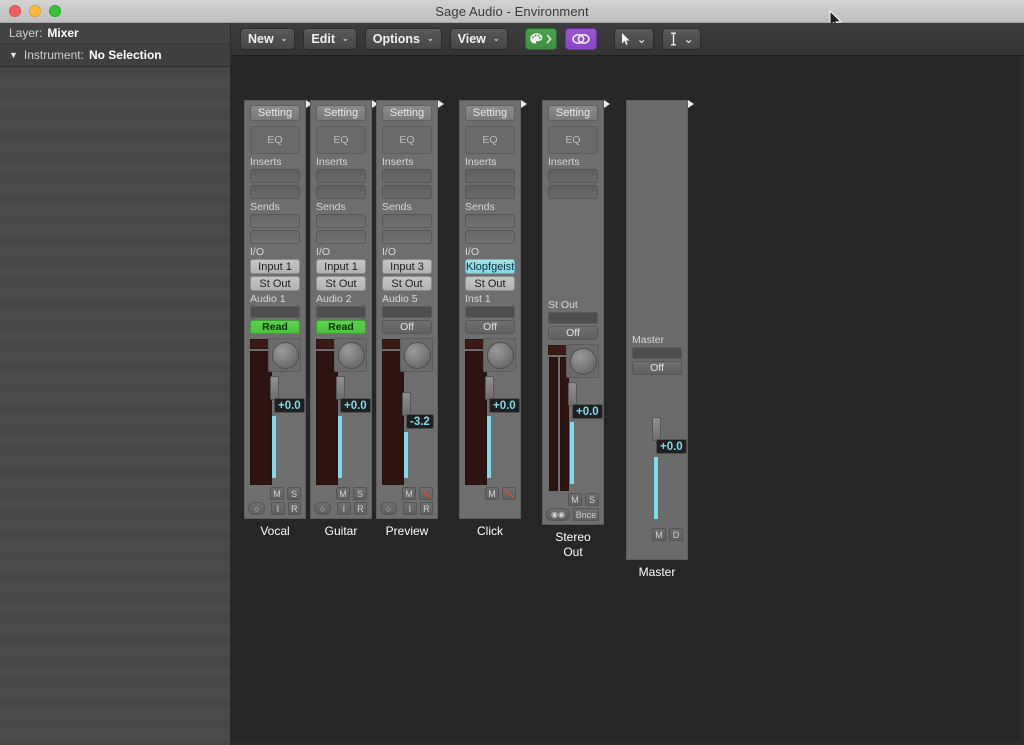  Describe the element at coordinates (681, 39) in the screenshot. I see `text-tool: ⌄` at that location.